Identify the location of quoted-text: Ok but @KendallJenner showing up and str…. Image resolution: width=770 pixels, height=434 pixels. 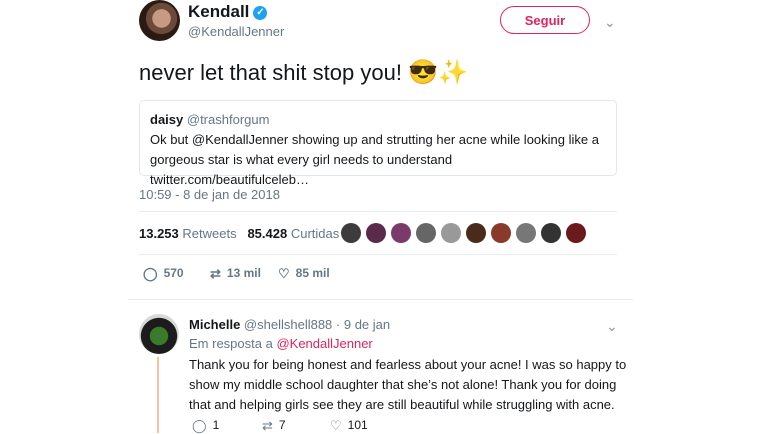
(374, 159).